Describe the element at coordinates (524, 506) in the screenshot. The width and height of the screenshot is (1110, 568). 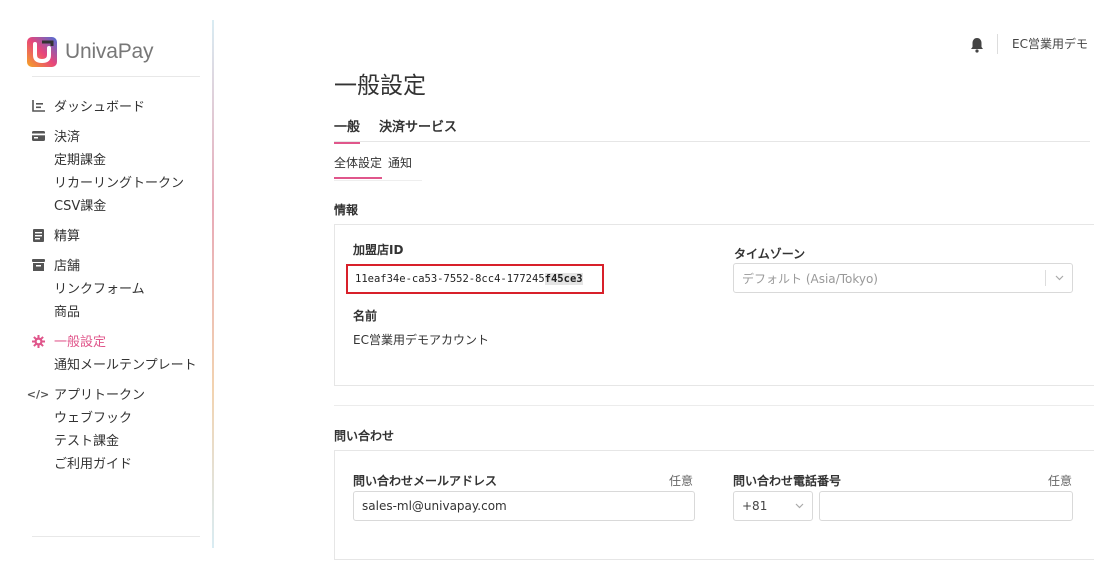
I see `email-field: sales-ml@univapay.com` at that location.